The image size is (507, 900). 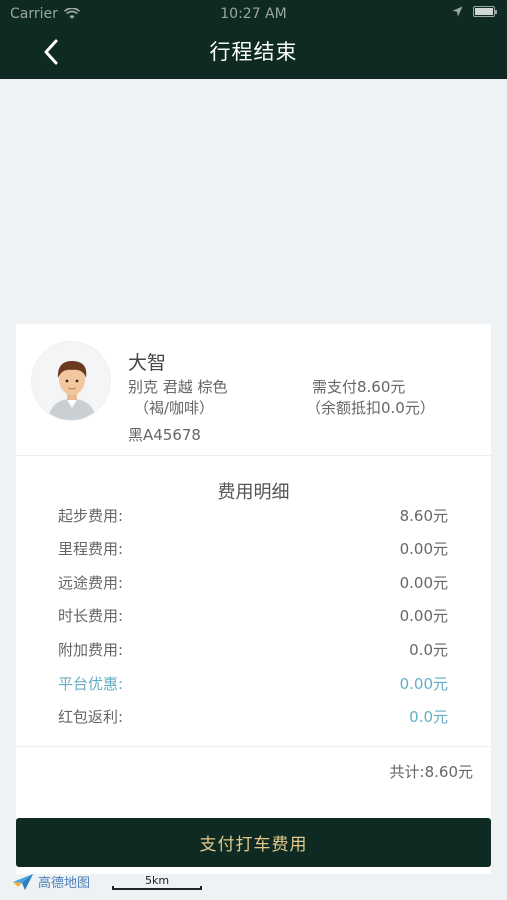 I want to click on map-logo: 高德地图, so click(x=51, y=881).